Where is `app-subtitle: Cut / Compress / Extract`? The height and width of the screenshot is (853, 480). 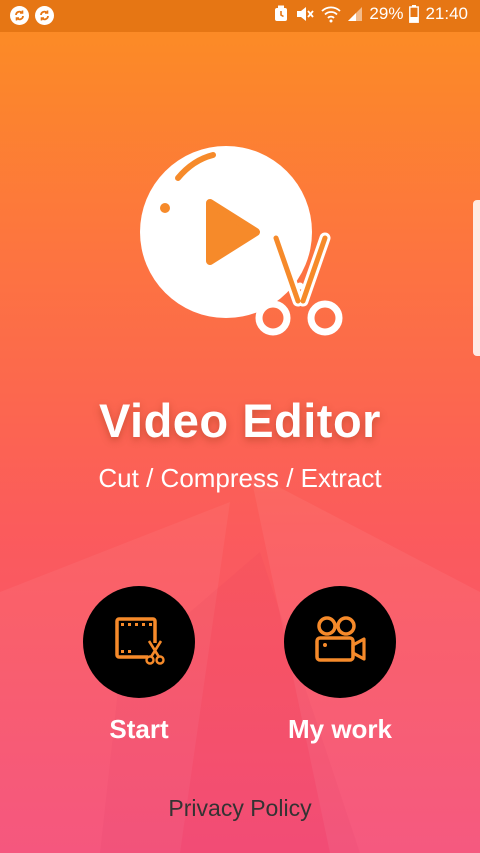 app-subtitle: Cut / Compress / Extract is located at coordinates (240, 478).